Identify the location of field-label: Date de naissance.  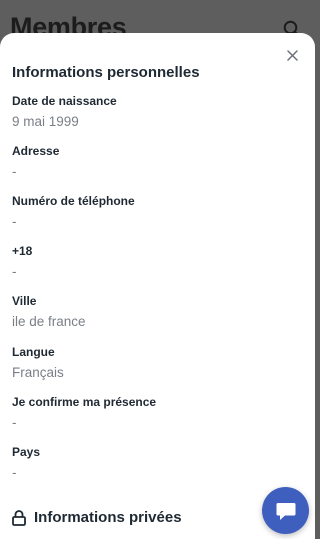
(64, 101).